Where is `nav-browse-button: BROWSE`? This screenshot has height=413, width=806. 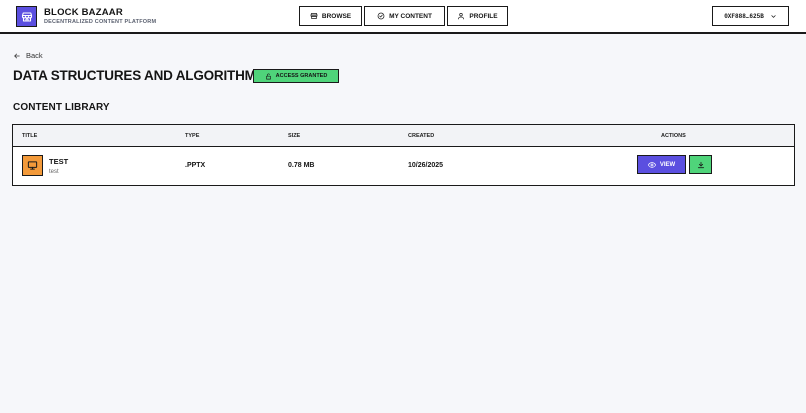
nav-browse-button: BROWSE is located at coordinates (330, 16).